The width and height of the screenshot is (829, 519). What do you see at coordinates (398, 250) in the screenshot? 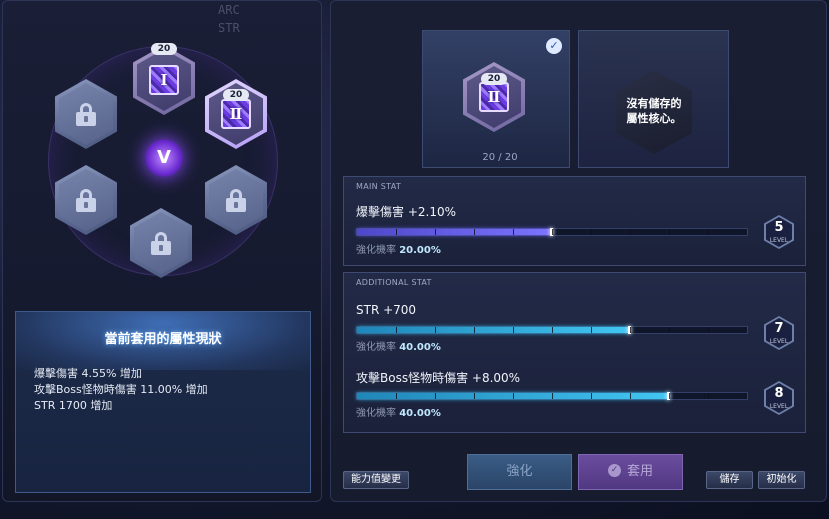
I see `main-stat-rate: 強化機率 20.00%` at bounding box center [398, 250].